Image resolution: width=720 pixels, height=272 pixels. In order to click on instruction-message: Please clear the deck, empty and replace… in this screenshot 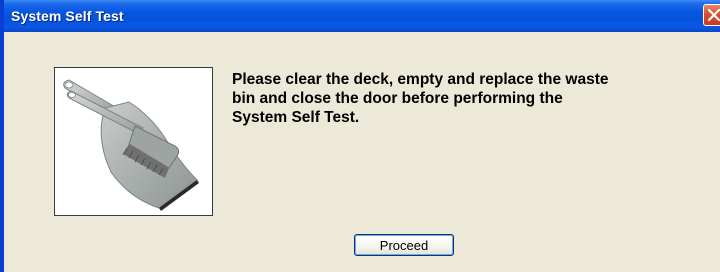, I will do `click(472, 98)`.